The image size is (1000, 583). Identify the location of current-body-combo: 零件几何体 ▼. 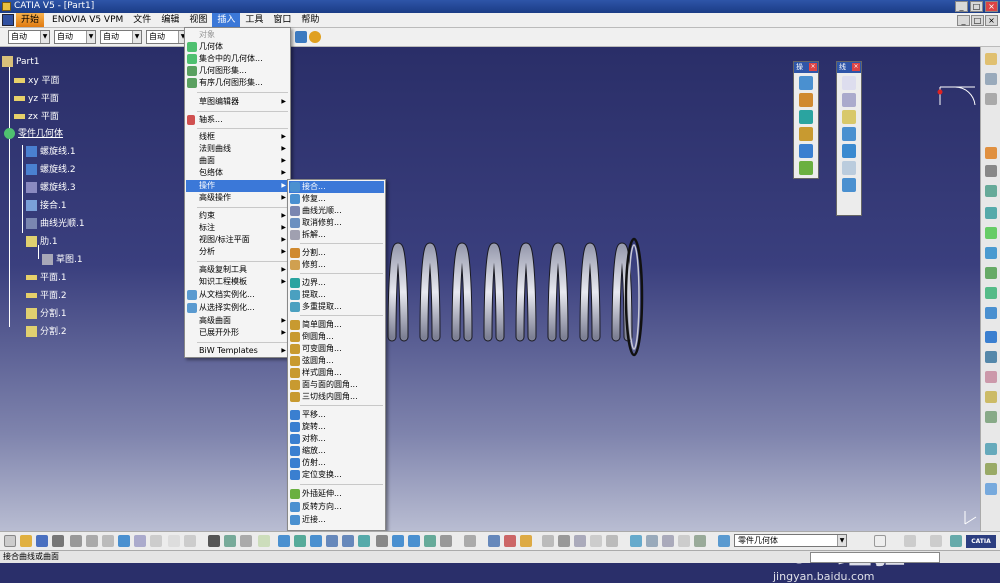
(790, 540).